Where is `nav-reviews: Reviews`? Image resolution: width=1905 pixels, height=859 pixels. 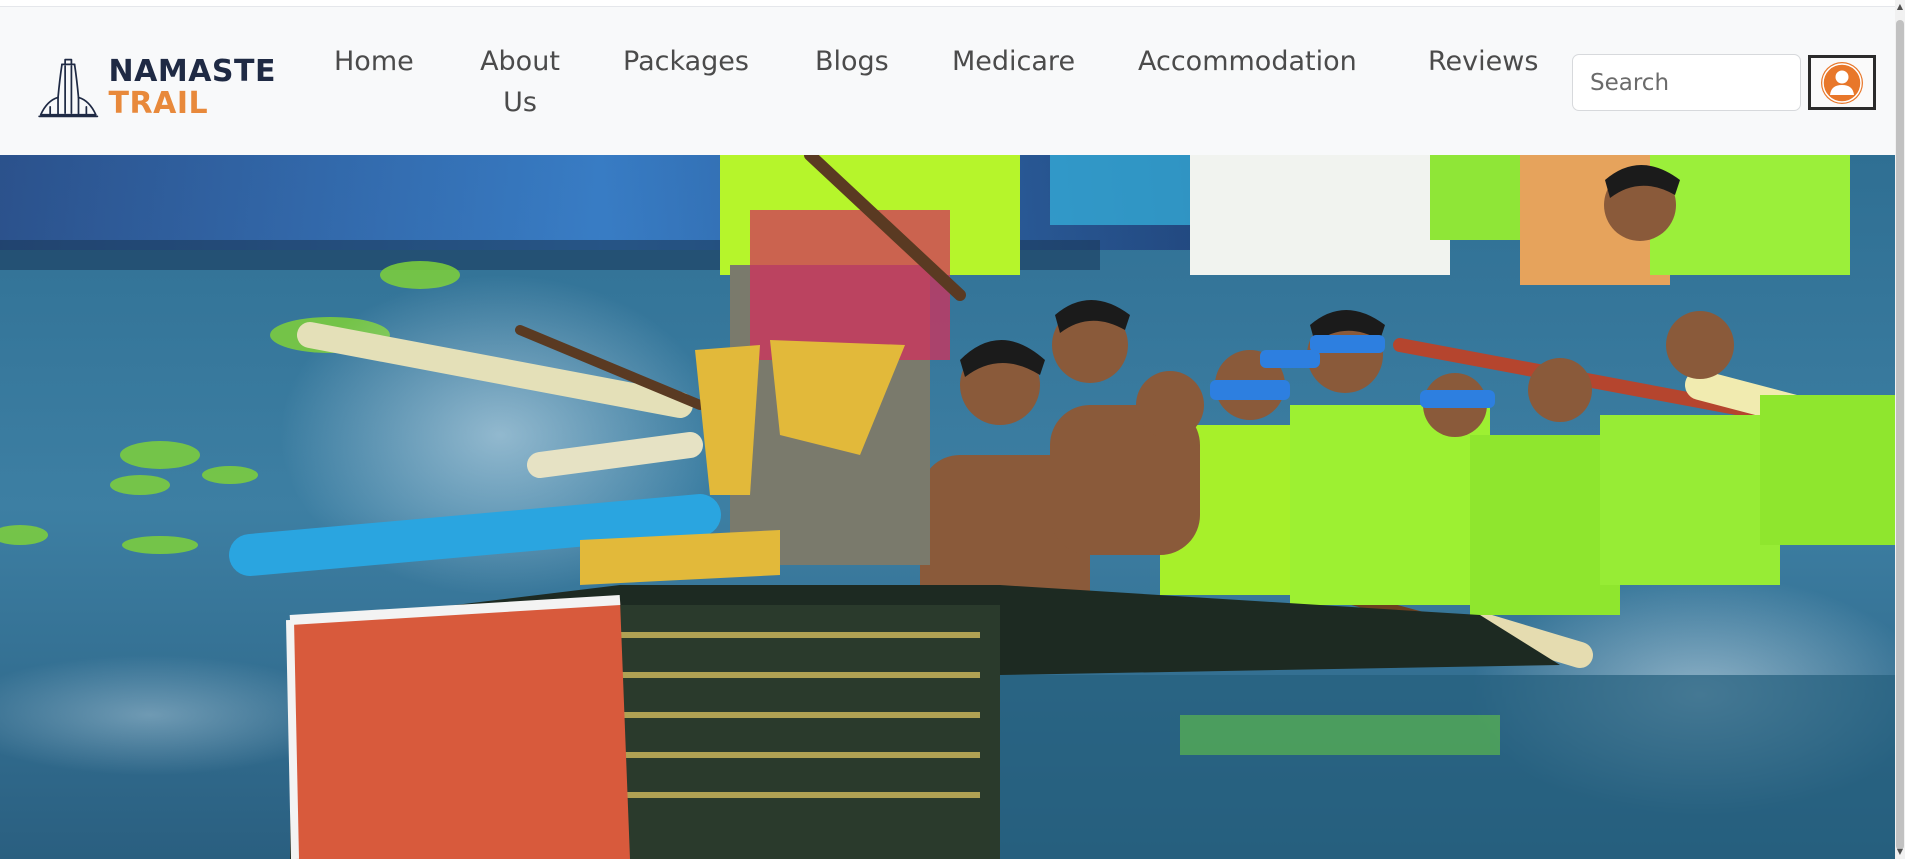 nav-reviews: Reviews is located at coordinates (1483, 61).